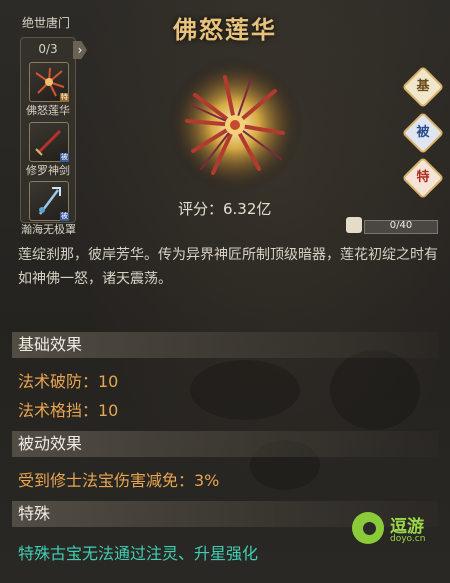 The image size is (450, 583). I want to click on category-tab: 绝世唐门, so click(46, 22).